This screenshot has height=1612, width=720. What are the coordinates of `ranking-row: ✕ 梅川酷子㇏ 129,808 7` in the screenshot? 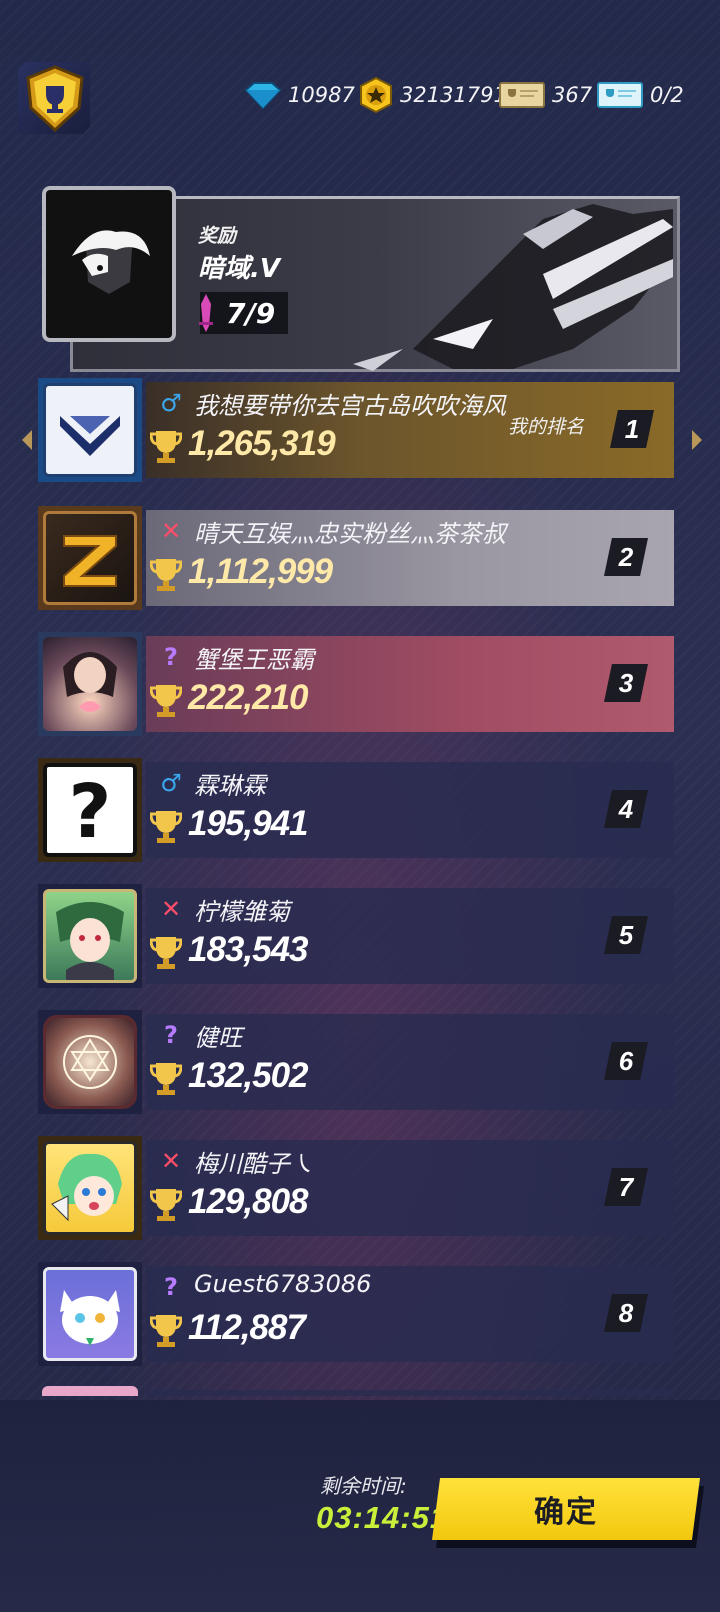 It's located at (360, 1188).